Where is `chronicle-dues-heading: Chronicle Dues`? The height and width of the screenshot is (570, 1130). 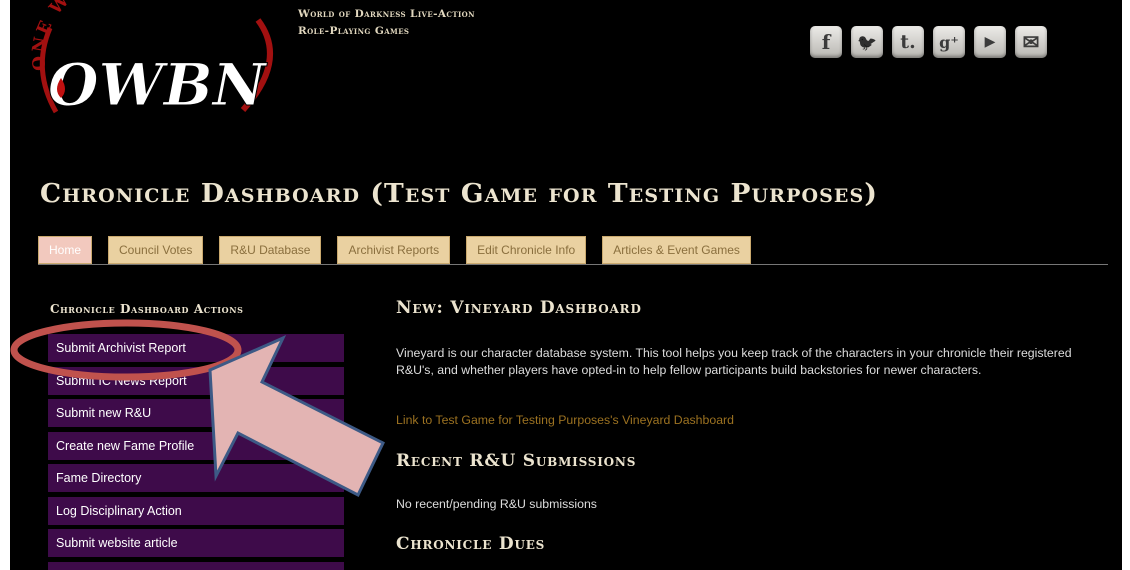 chronicle-dues-heading: Chronicle Dues is located at coordinates (471, 544).